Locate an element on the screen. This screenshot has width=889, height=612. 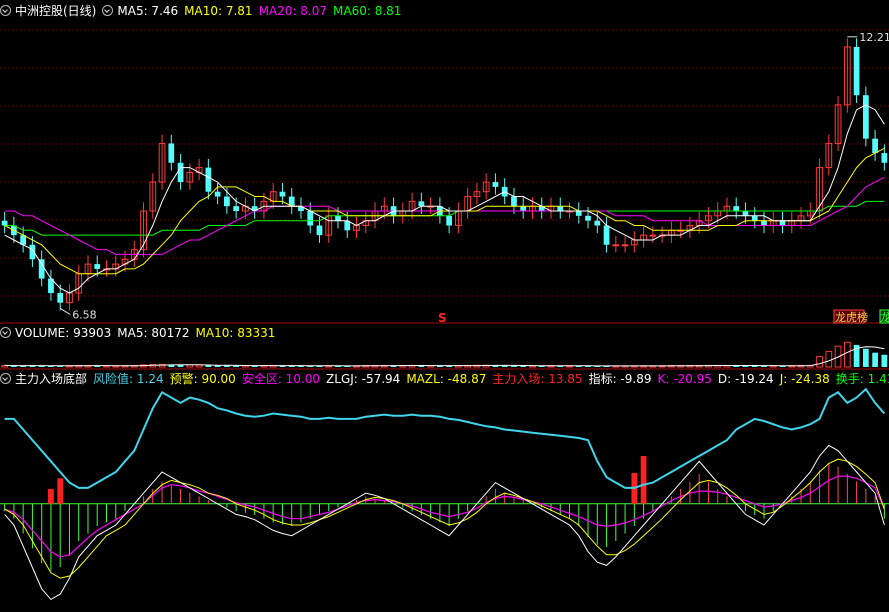
k-line is located at coordinates (444, 516).